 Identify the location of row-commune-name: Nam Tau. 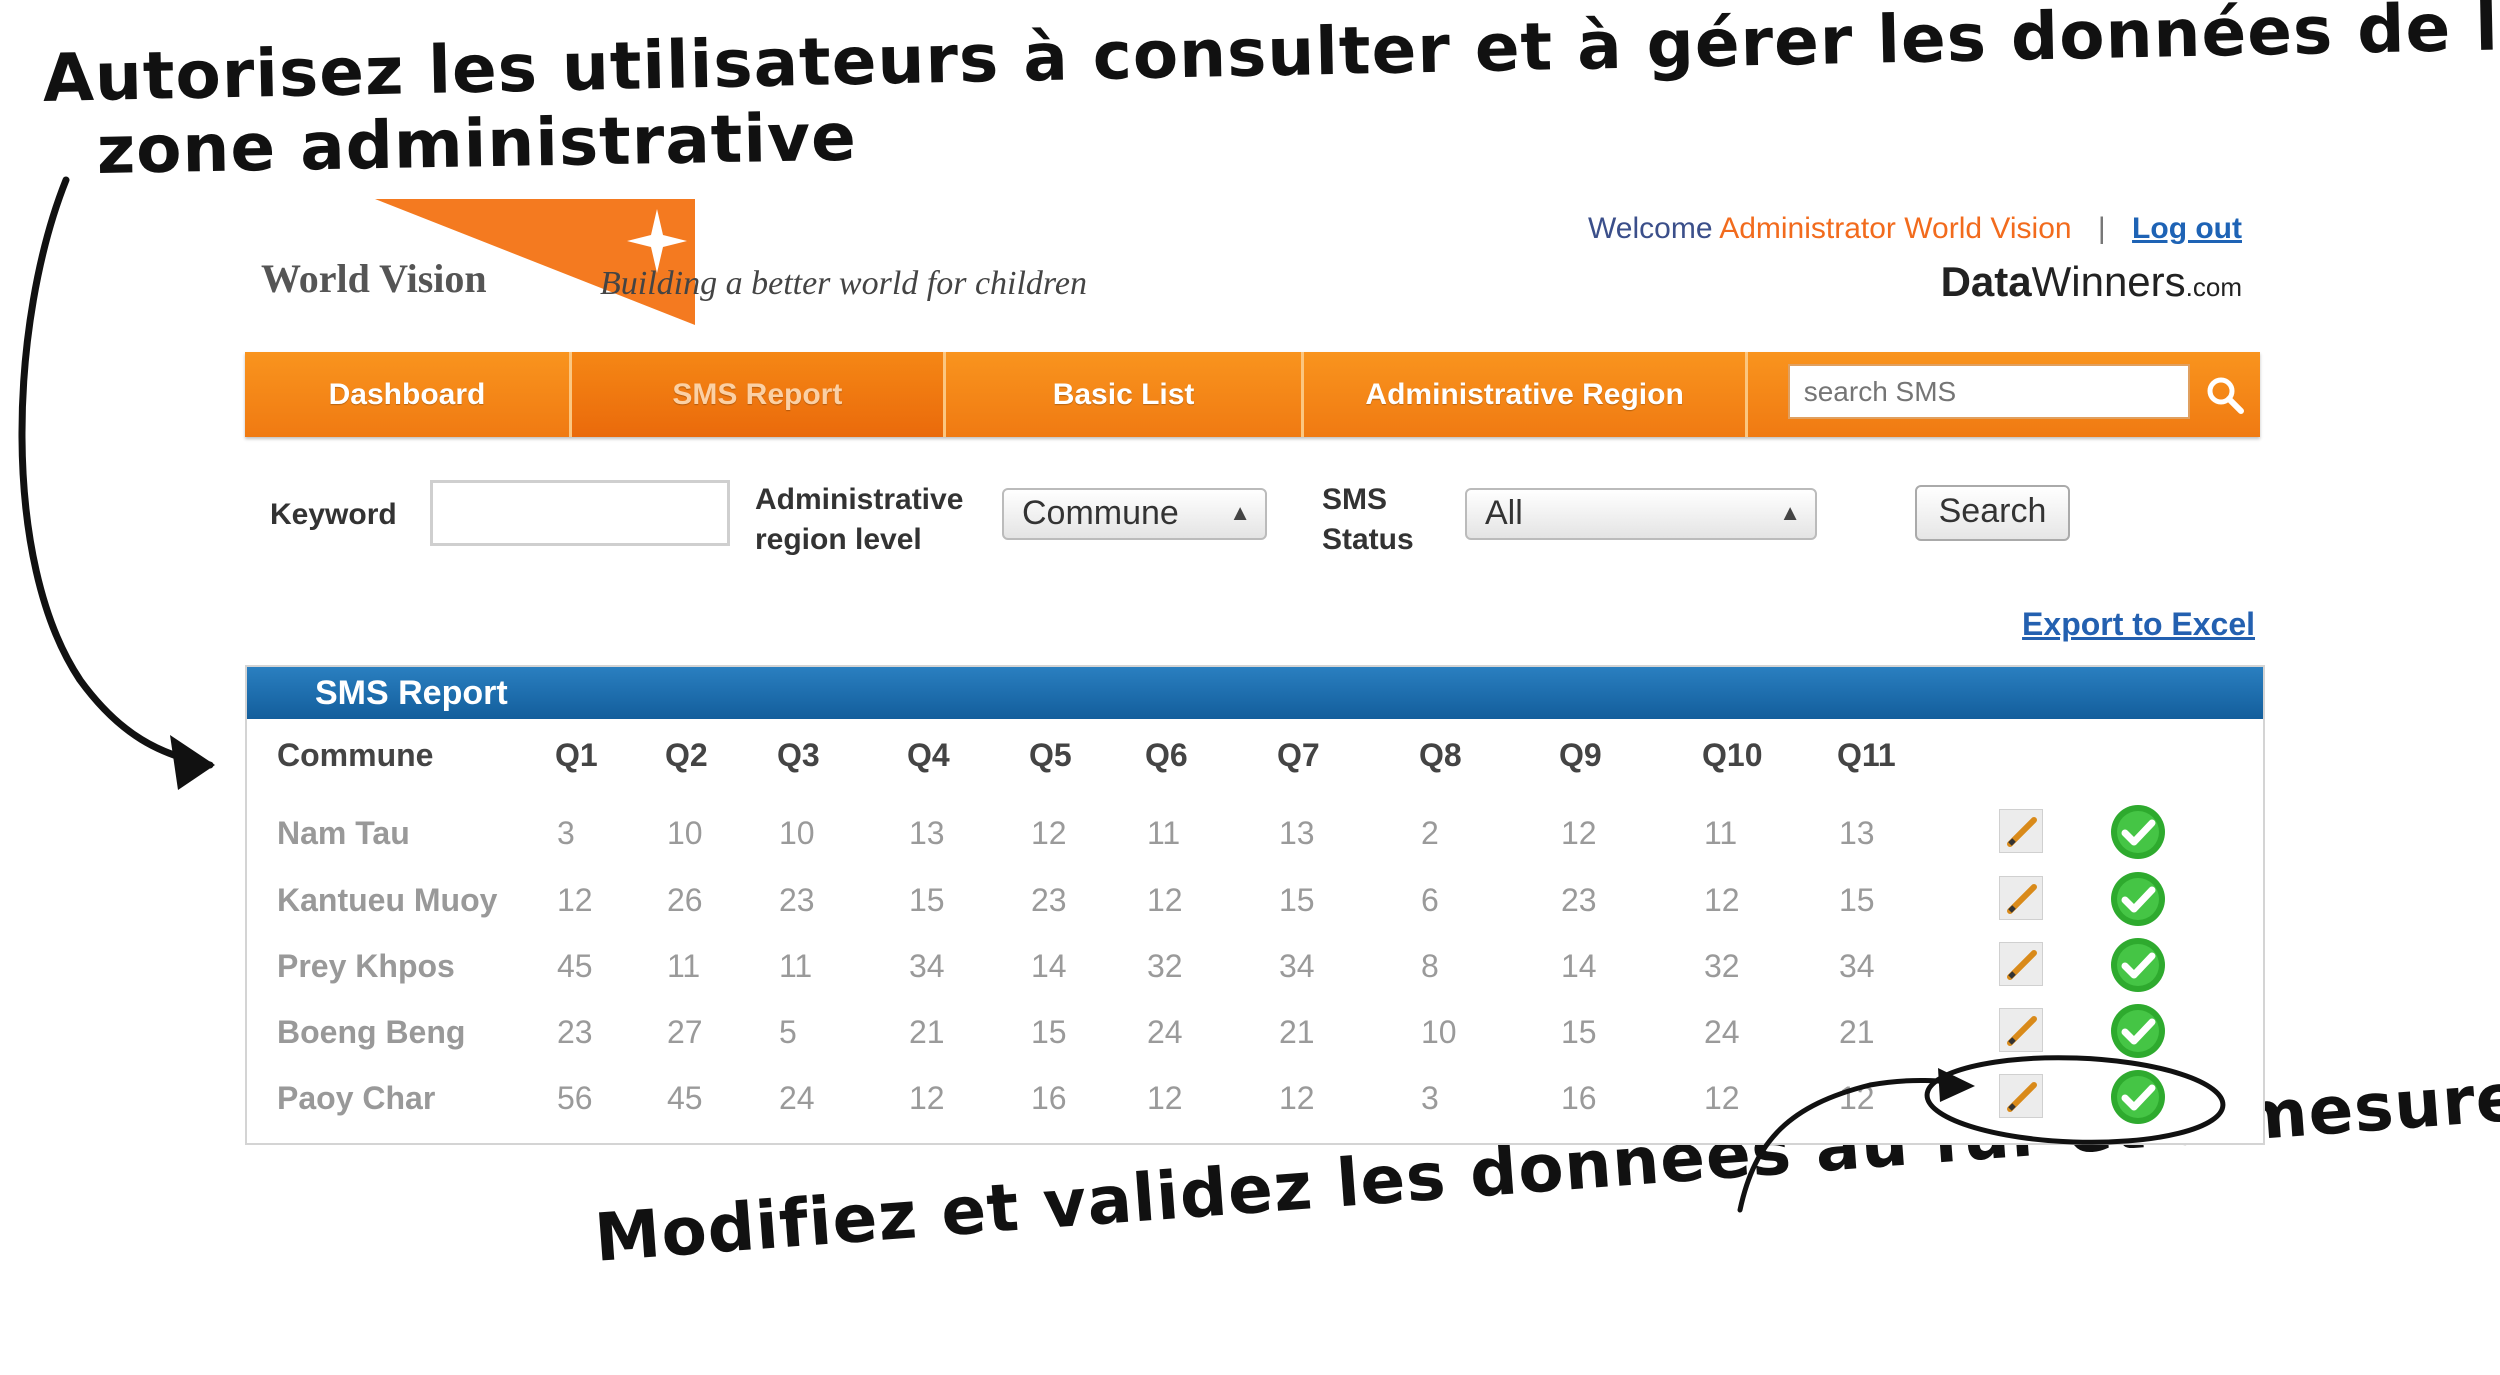
(343, 833).